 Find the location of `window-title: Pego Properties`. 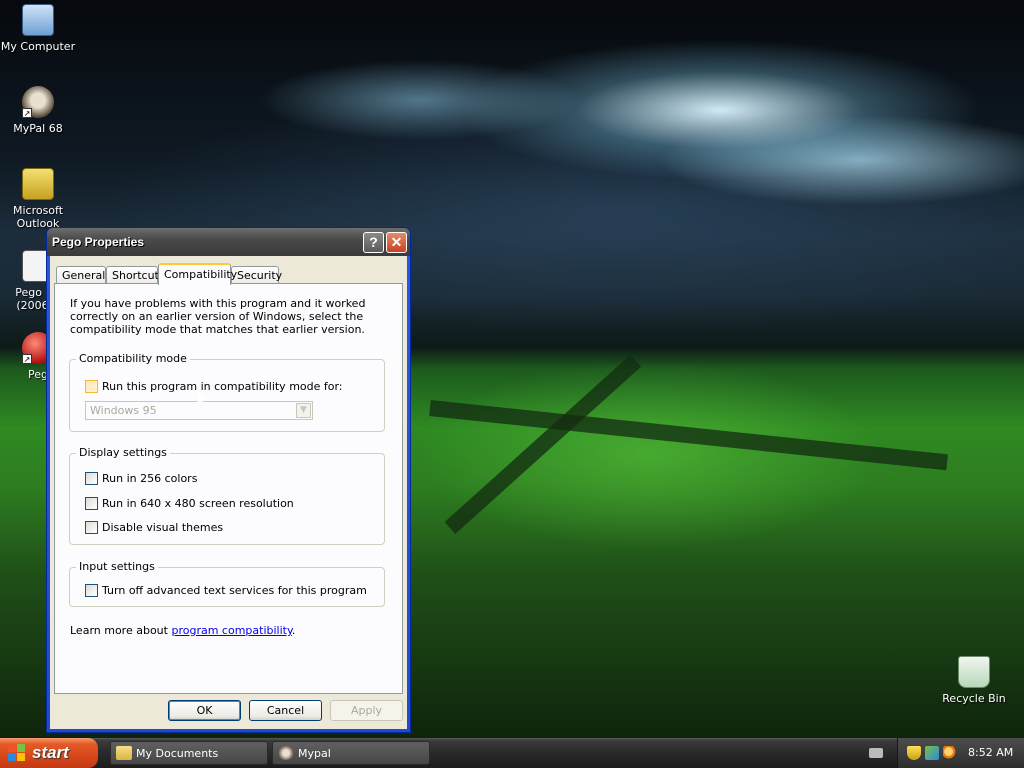

window-title: Pego Properties is located at coordinates (98, 242).